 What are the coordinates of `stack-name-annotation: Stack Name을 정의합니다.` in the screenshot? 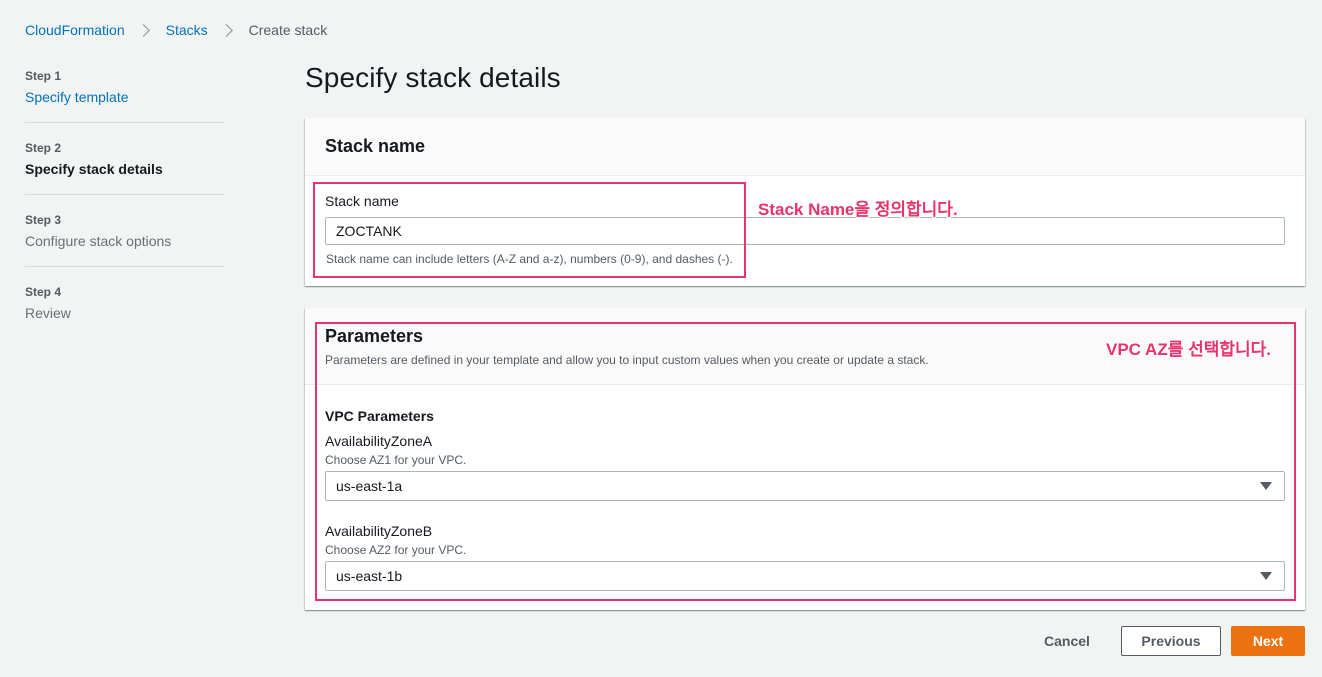 It's located at (858, 209).